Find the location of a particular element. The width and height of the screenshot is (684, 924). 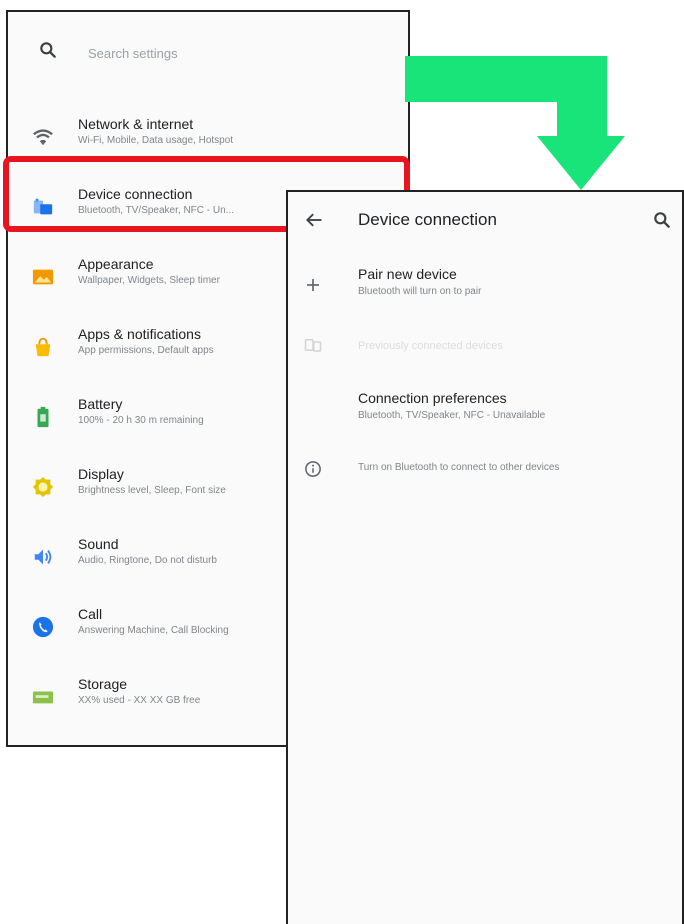

sound-icon is located at coordinates (43, 557).